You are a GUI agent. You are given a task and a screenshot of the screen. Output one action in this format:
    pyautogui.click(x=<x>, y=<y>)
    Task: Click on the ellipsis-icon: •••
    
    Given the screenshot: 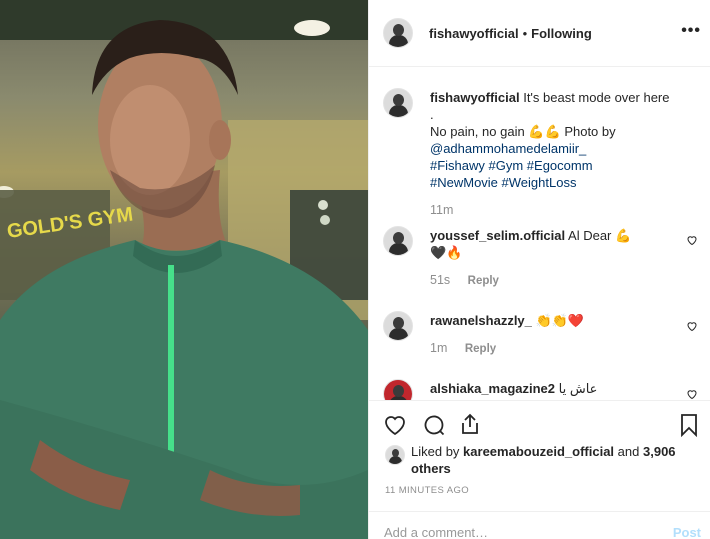 What is the action you would take?
    pyautogui.click(x=691, y=31)
    